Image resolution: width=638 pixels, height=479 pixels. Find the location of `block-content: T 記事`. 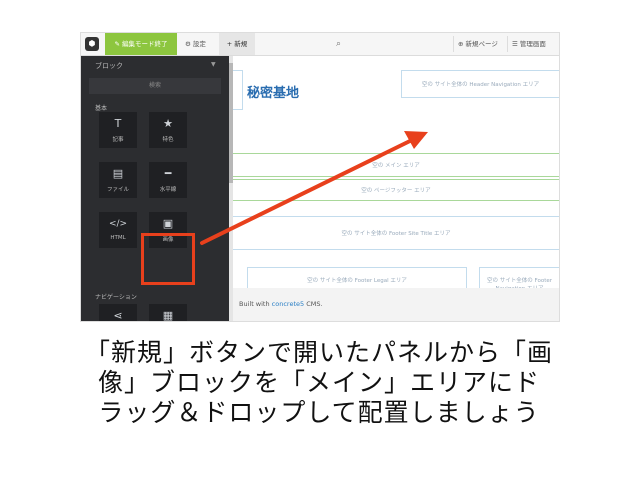

block-content: T 記事 is located at coordinates (118, 130).